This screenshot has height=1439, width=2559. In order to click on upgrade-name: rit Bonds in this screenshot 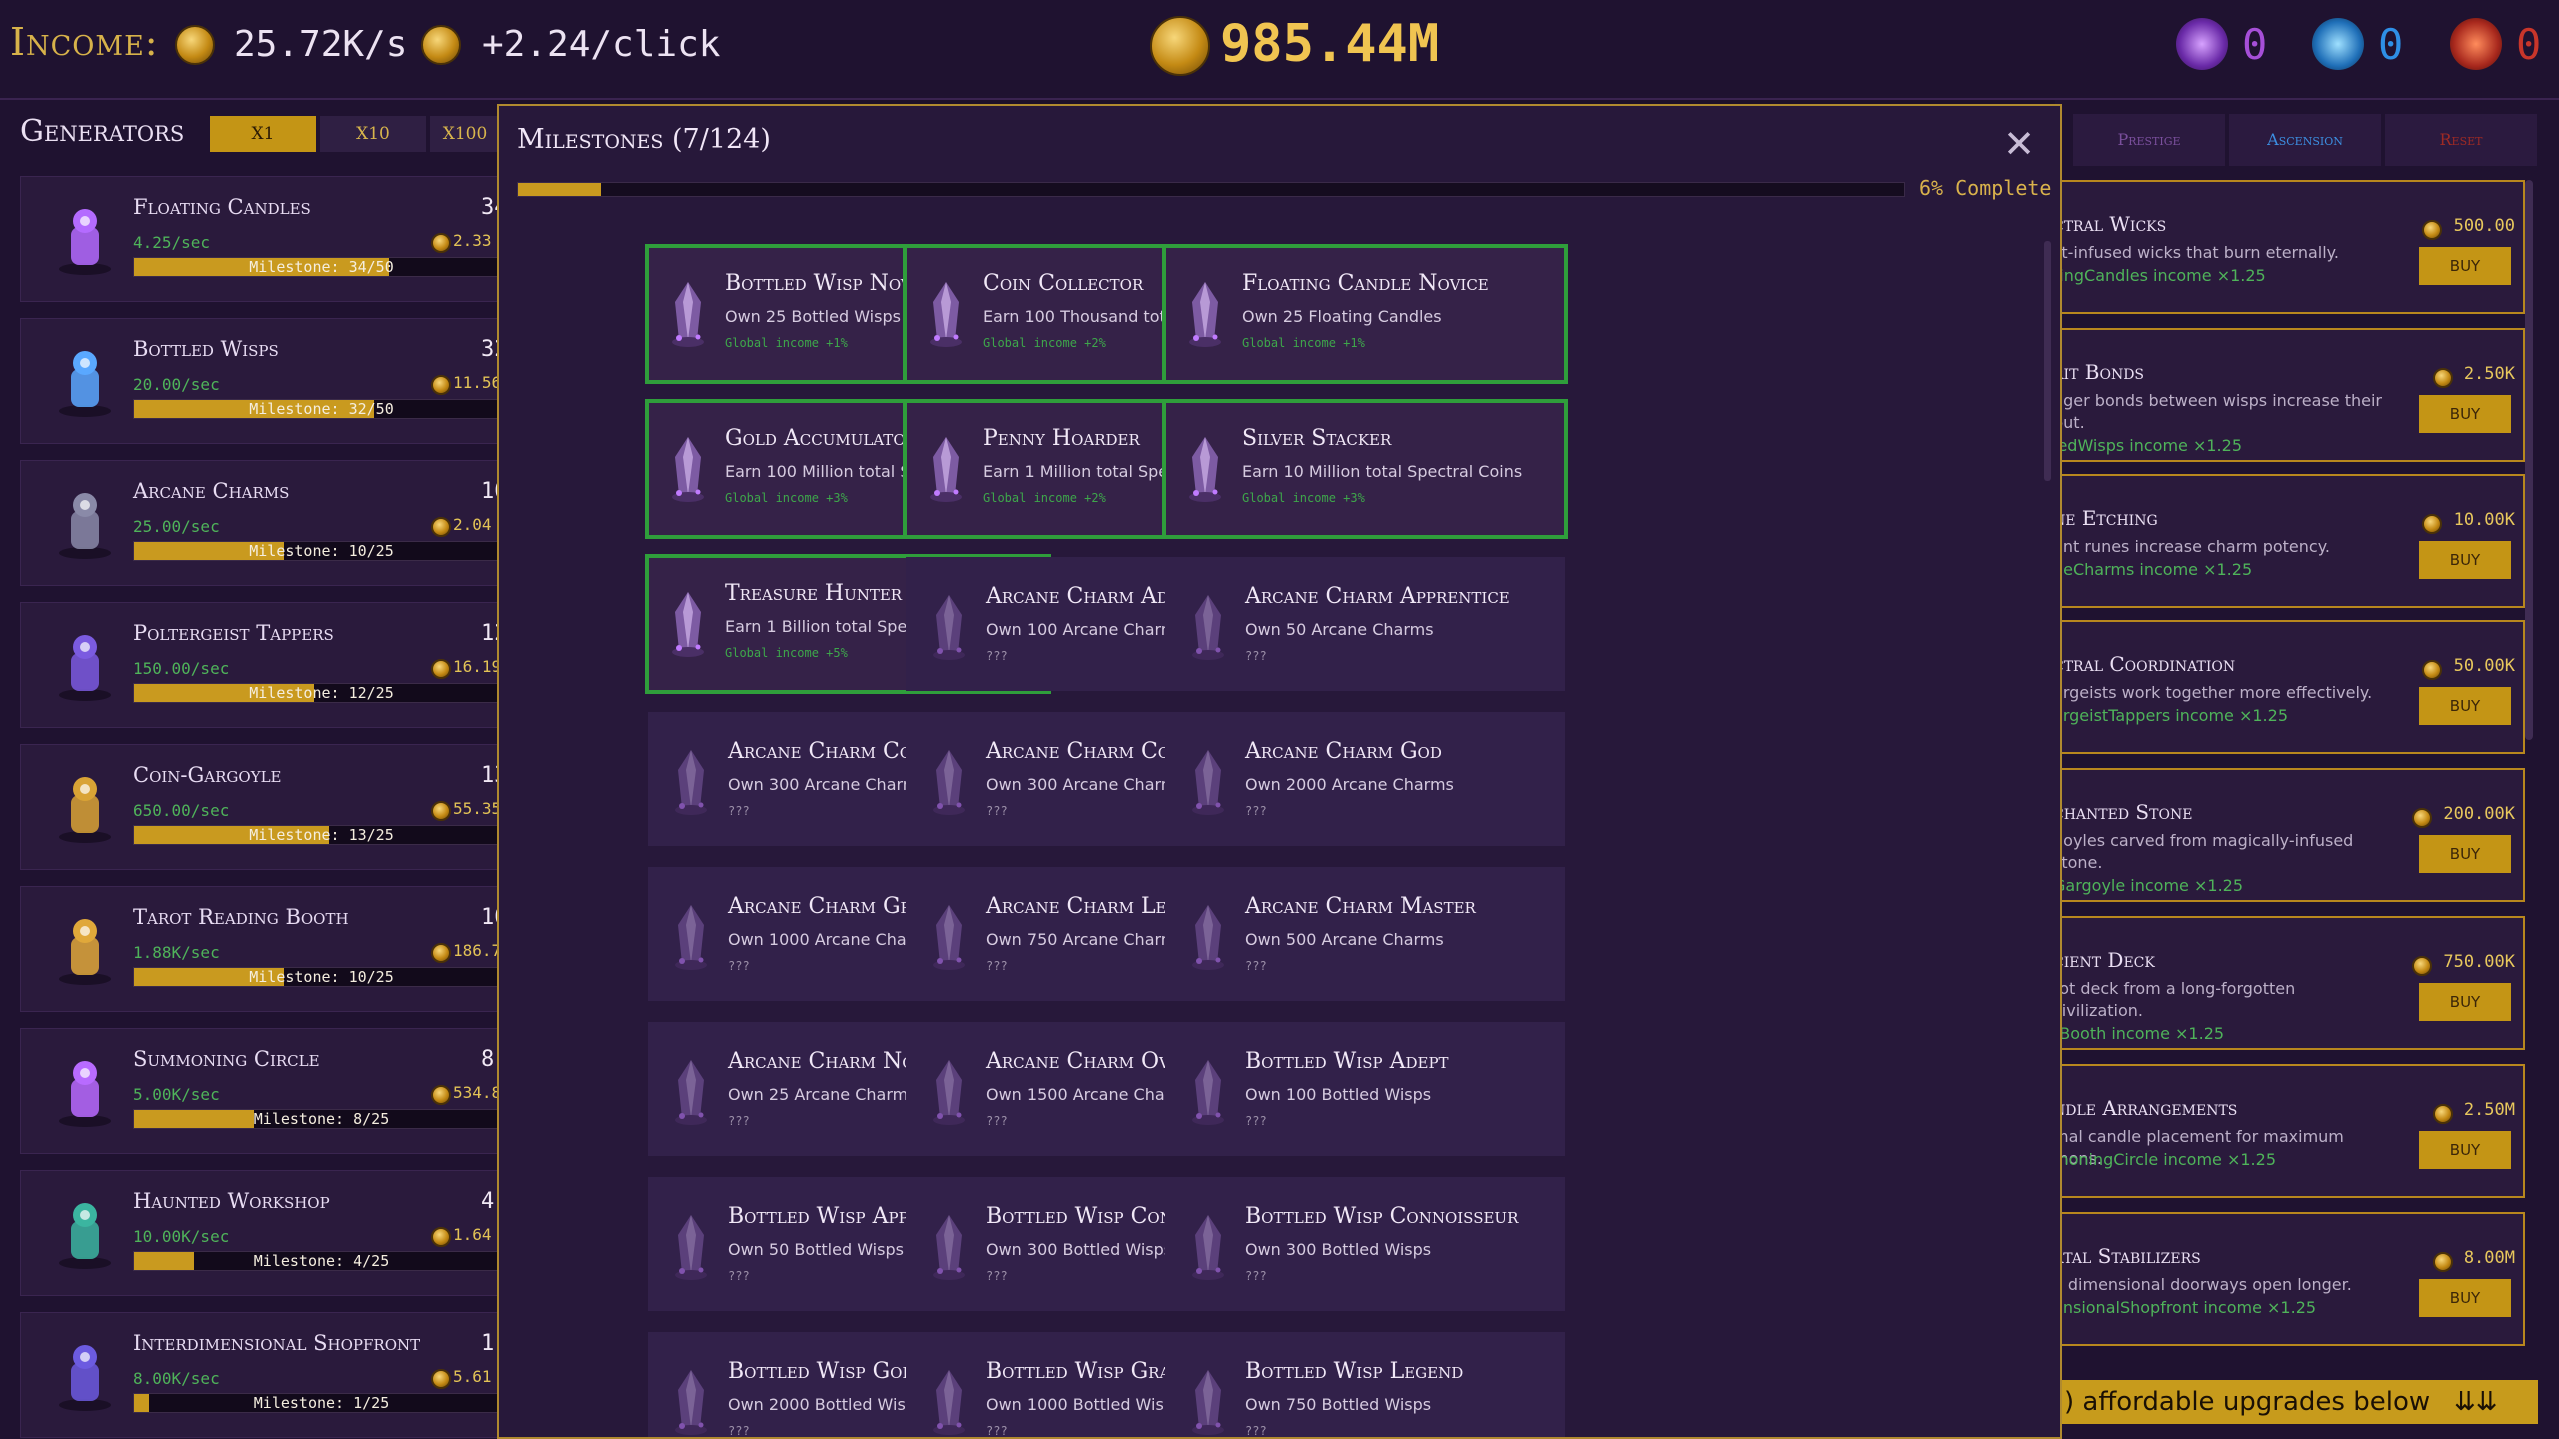, I will do `click(2100, 372)`.